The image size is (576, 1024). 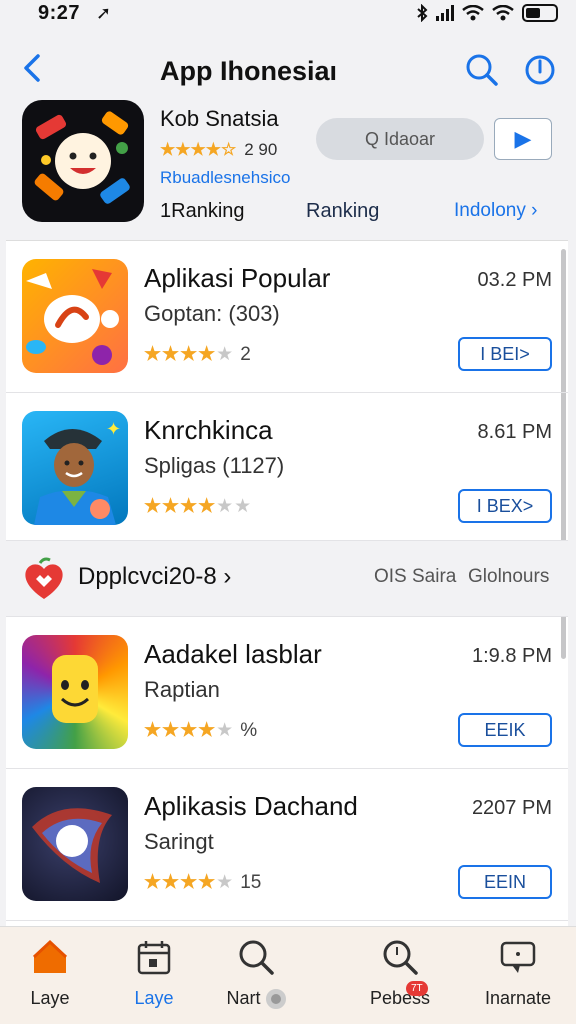 What do you see at coordinates (251, 882) in the screenshot?
I see `rating-note: 15` at bounding box center [251, 882].